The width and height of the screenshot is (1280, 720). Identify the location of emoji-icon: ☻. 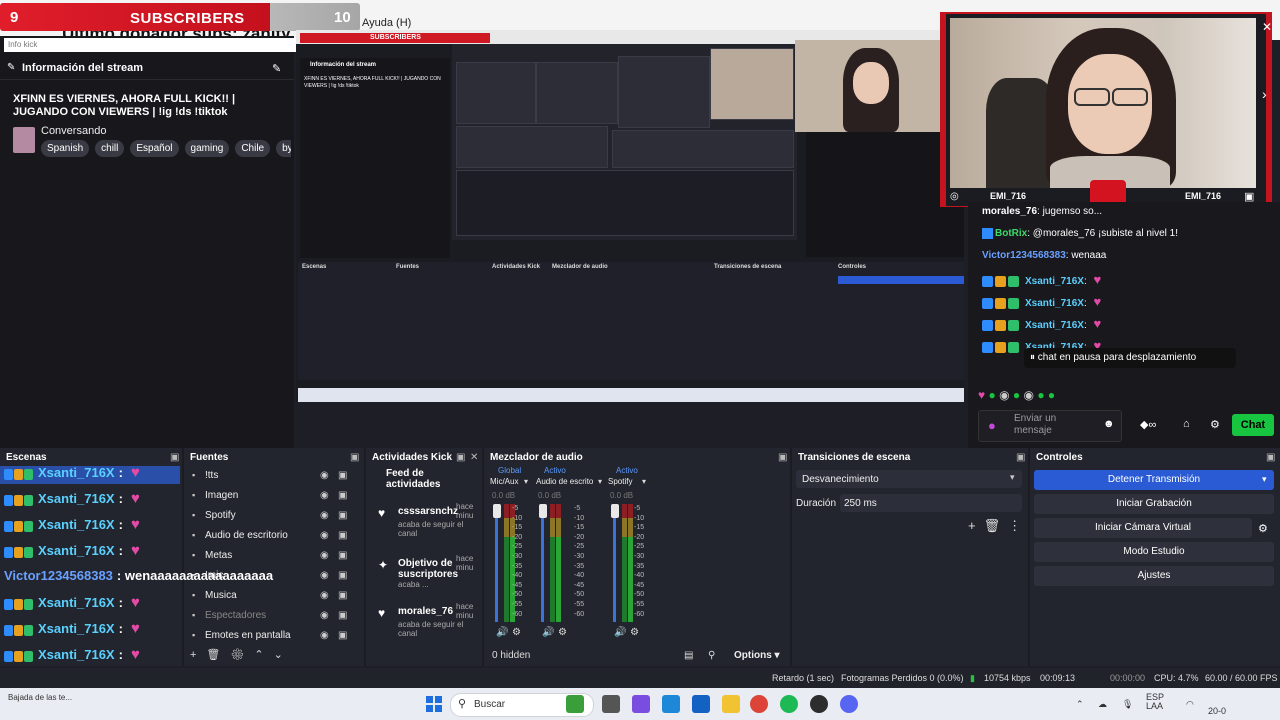
(1109, 424).